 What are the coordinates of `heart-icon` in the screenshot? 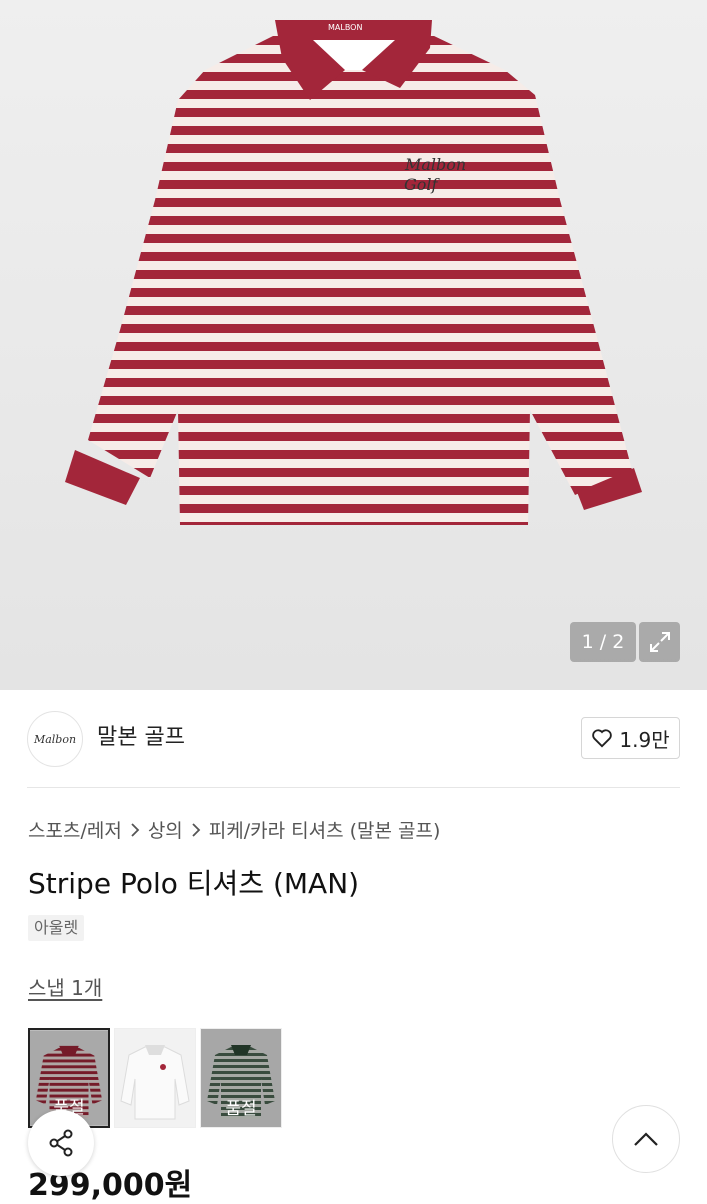 It's located at (602, 738).